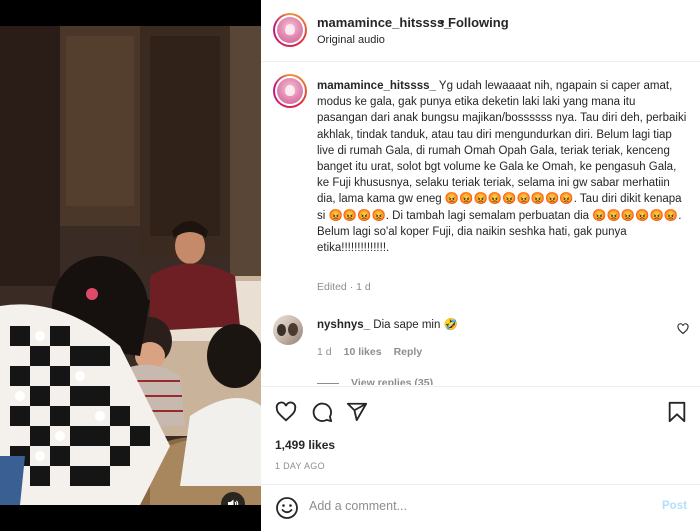 This screenshot has height=531, width=700. What do you see at coordinates (288, 330) in the screenshot?
I see `commenter-avatar` at bounding box center [288, 330].